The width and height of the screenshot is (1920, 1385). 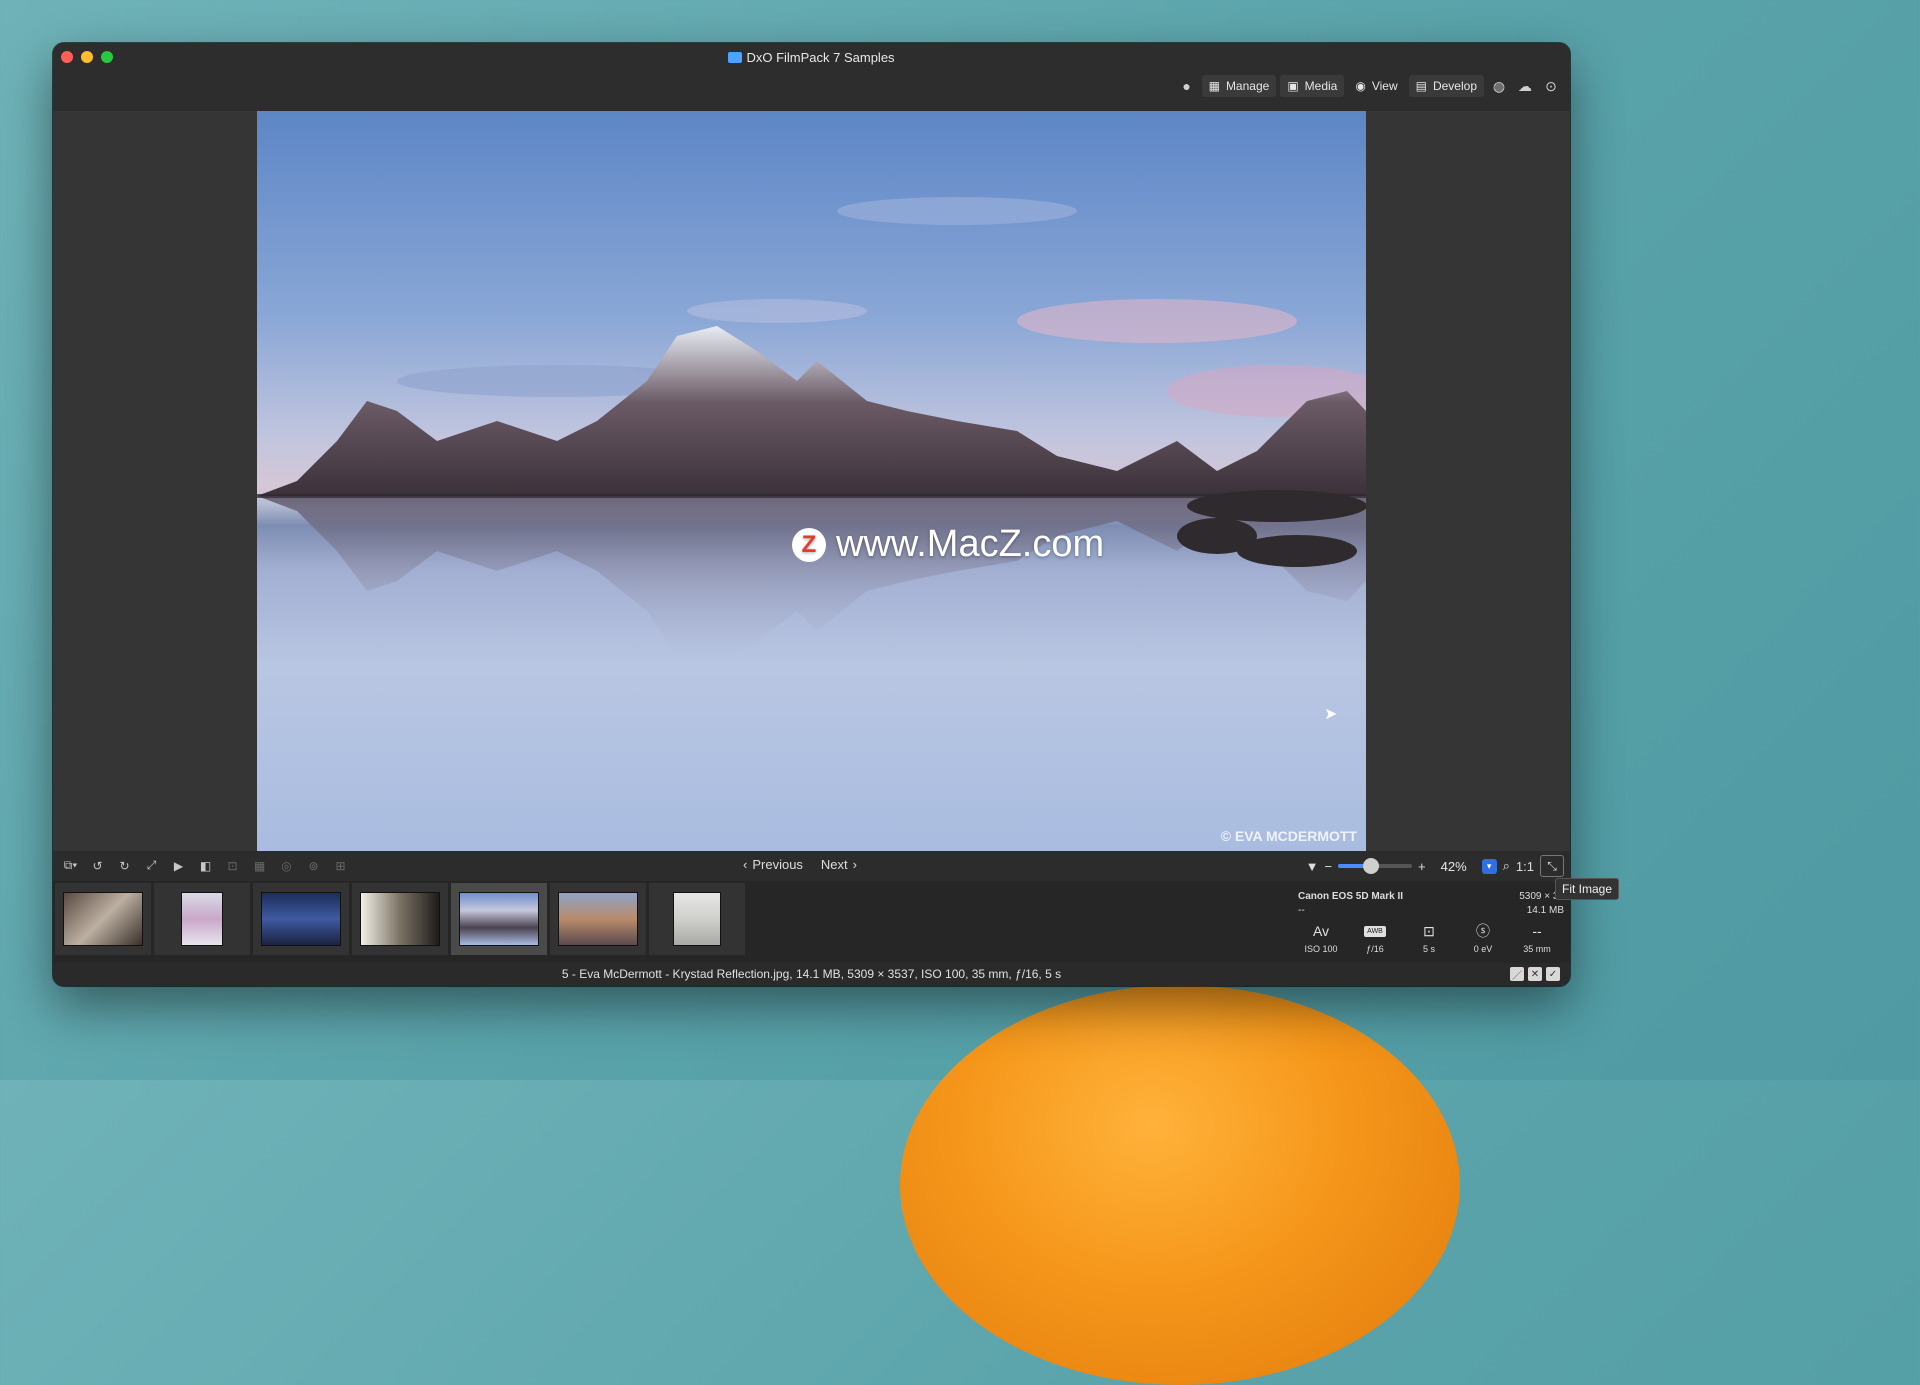 I want to click on folder-icon, so click(x=735, y=57).